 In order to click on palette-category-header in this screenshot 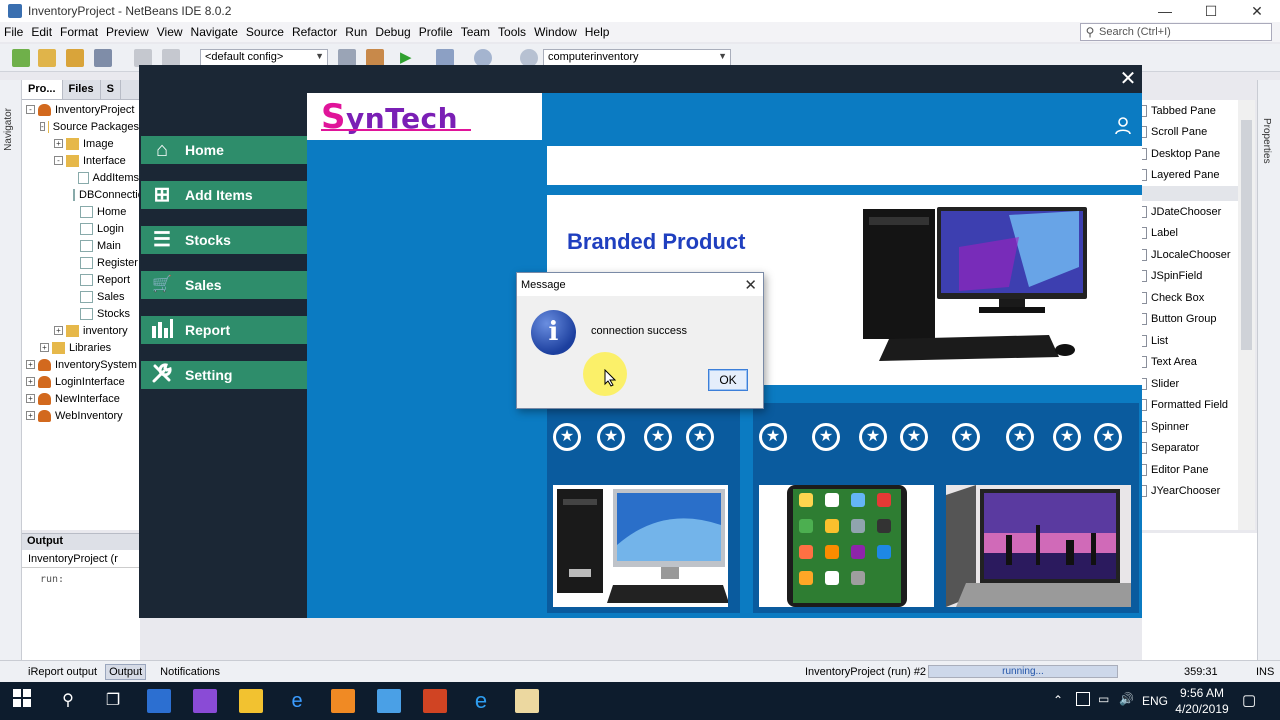, I will do `click(1190, 193)`.